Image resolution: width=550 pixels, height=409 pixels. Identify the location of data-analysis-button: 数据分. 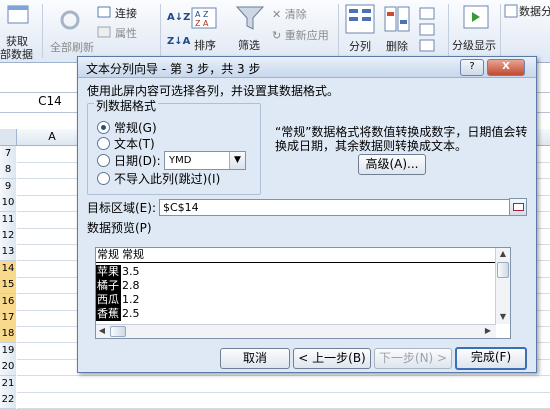
(534, 11).